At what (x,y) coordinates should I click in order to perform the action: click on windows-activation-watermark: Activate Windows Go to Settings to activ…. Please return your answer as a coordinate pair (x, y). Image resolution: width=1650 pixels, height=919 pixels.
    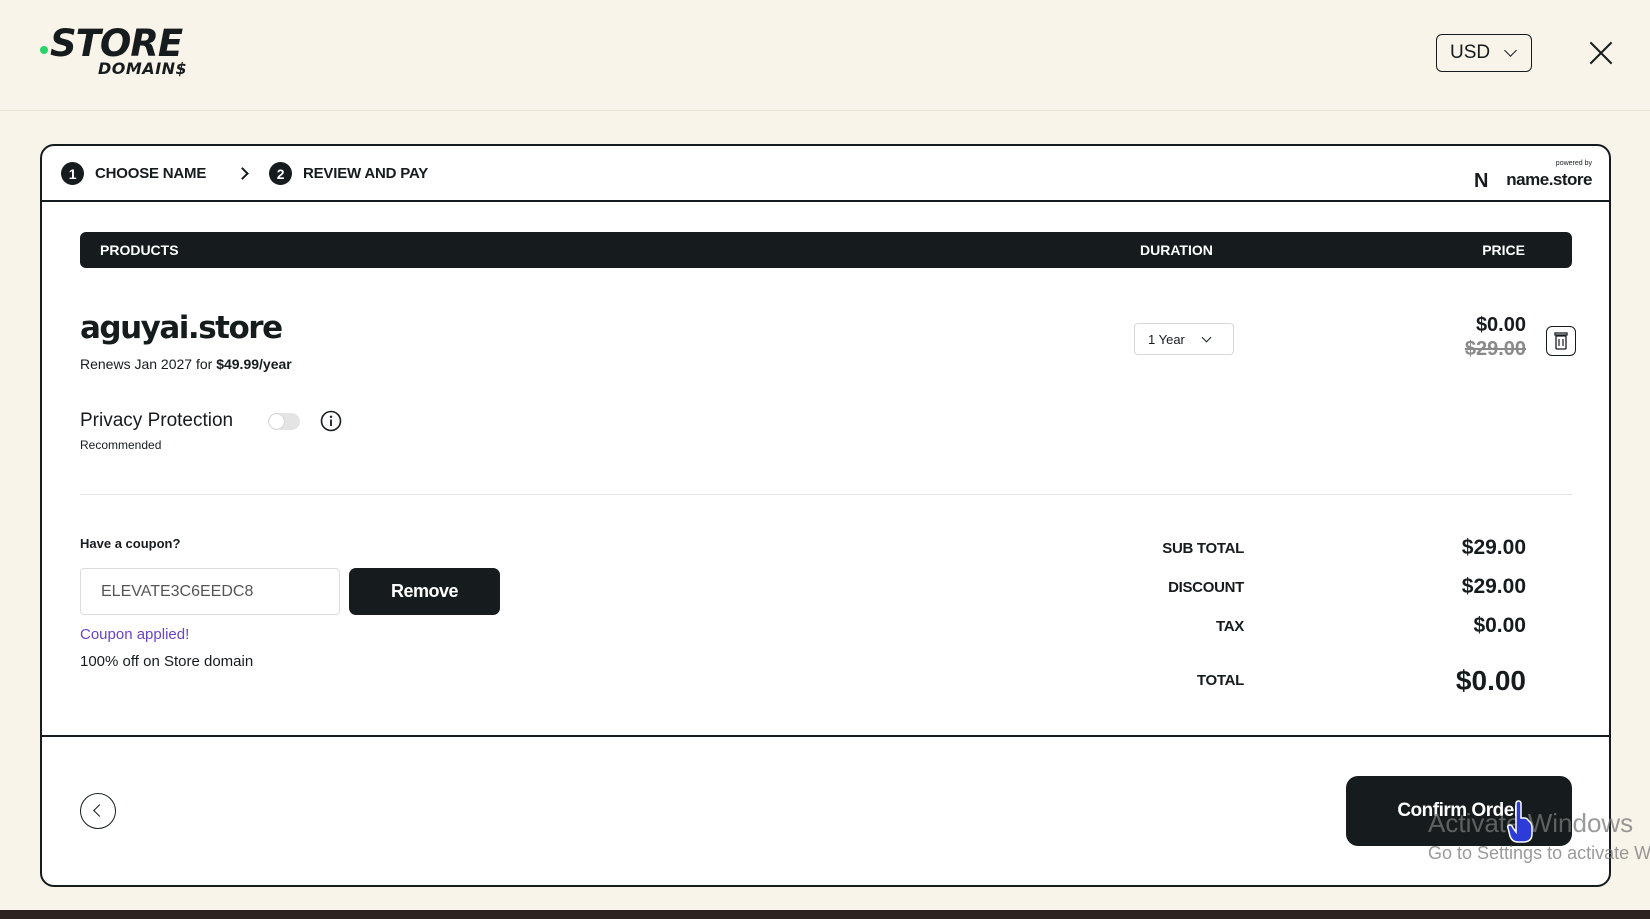
    Looking at the image, I should click on (1539, 836).